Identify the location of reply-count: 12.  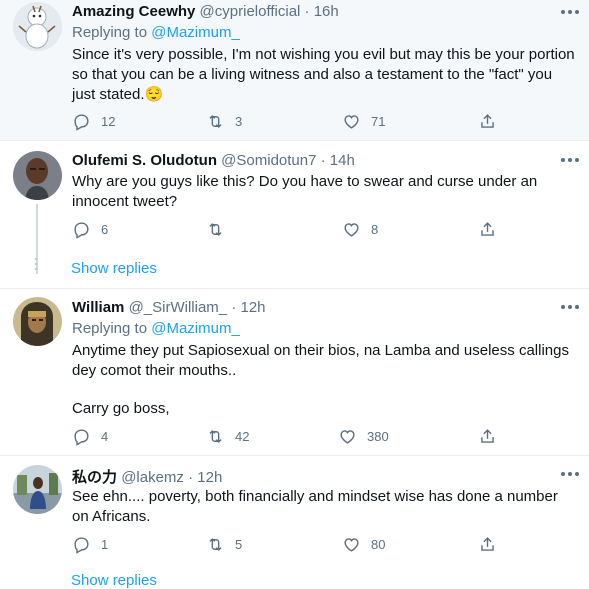
(108, 121).